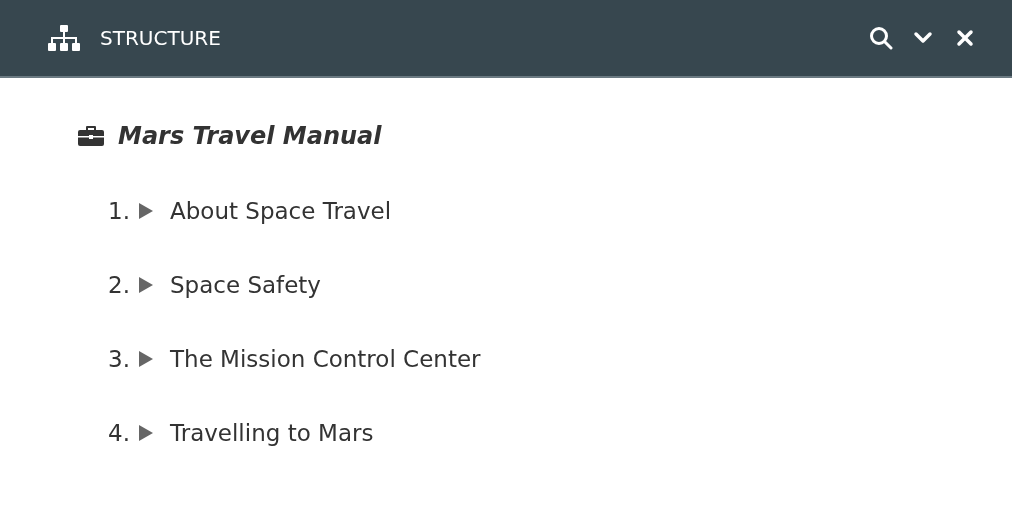 The height and width of the screenshot is (520, 1012). I want to click on search-icon, so click(881, 38).